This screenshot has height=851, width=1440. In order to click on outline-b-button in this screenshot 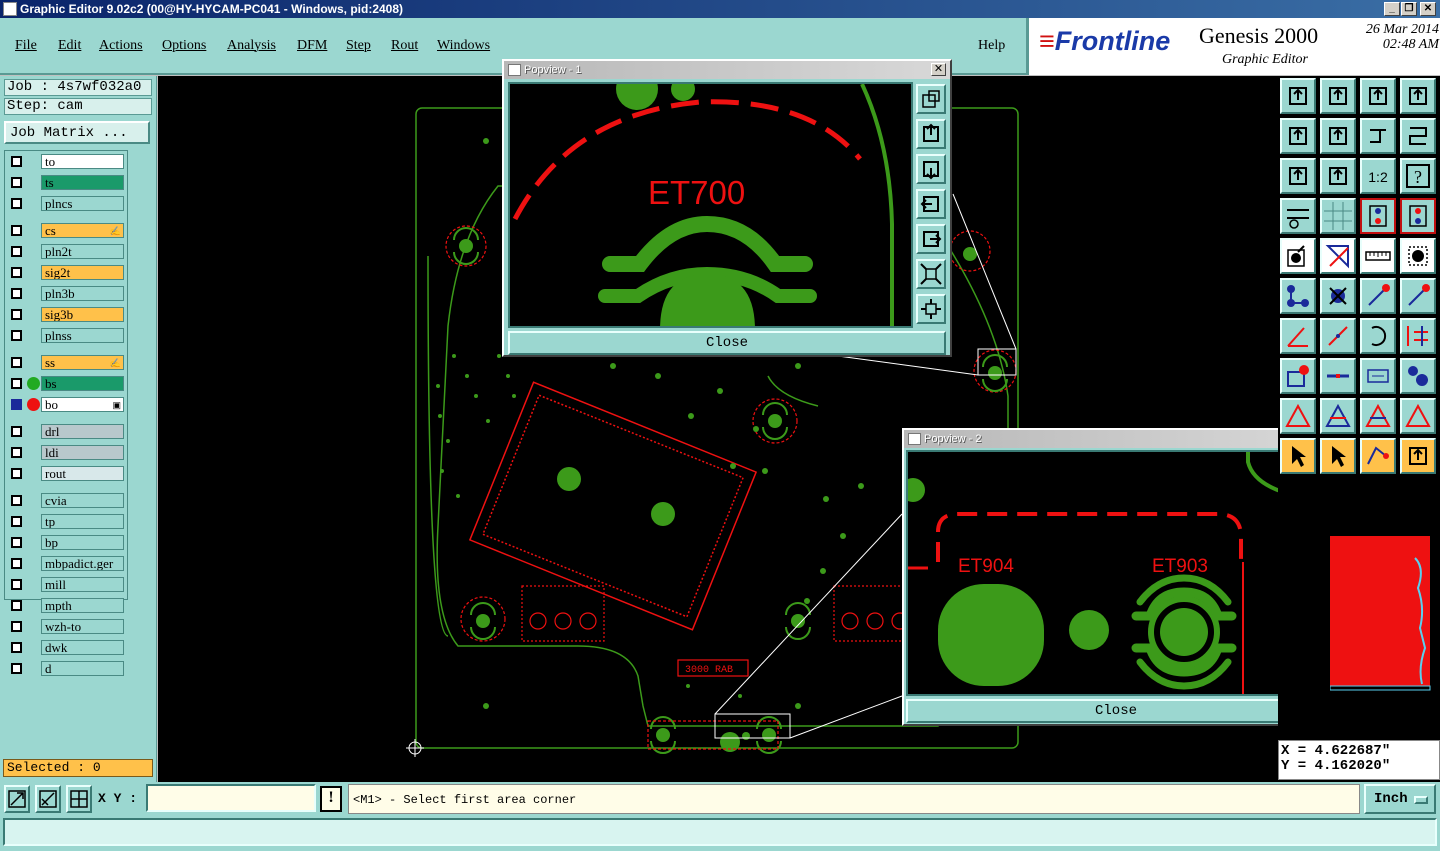, I will do `click(1378, 416)`.